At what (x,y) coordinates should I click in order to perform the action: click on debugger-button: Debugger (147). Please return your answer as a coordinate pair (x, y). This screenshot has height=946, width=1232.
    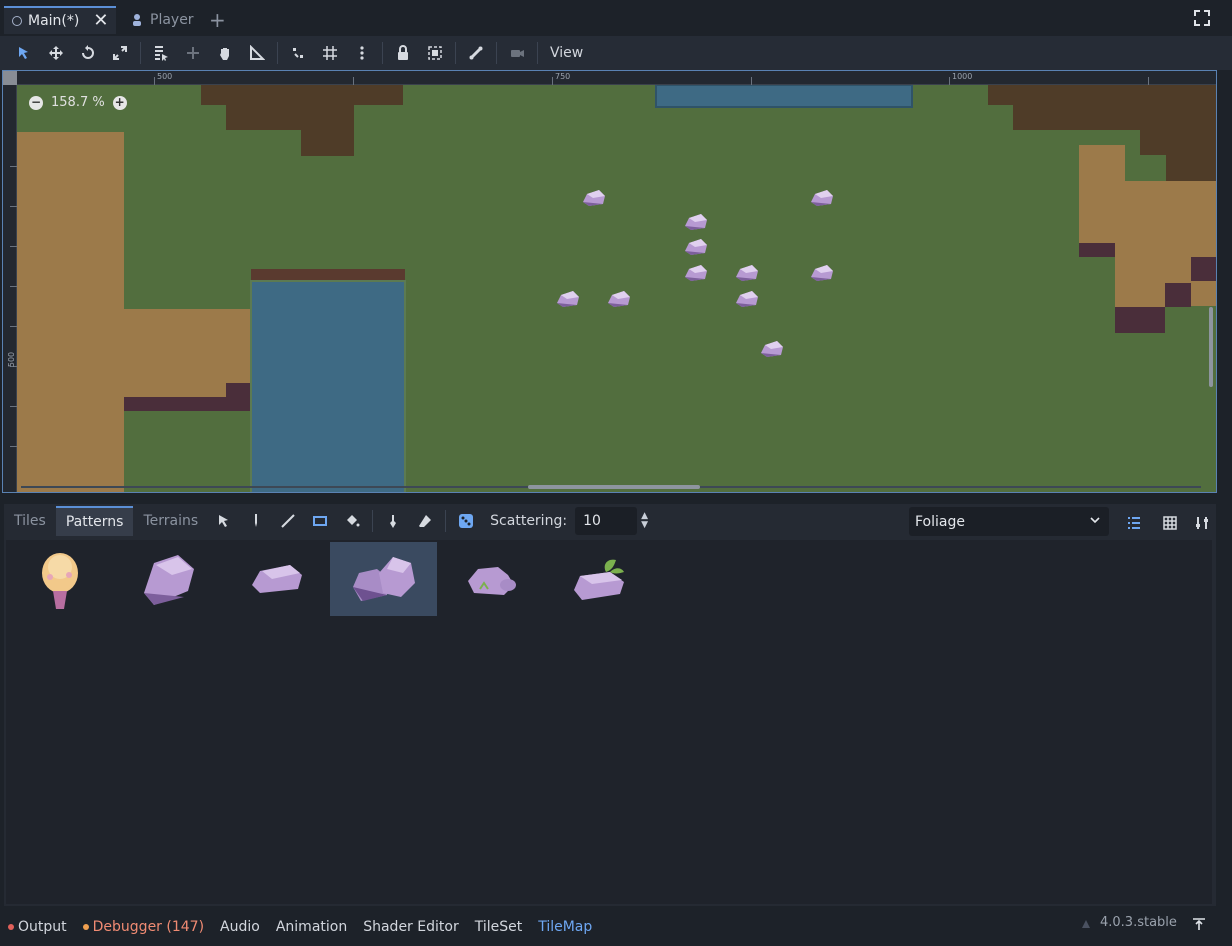
    Looking at the image, I should click on (143, 927).